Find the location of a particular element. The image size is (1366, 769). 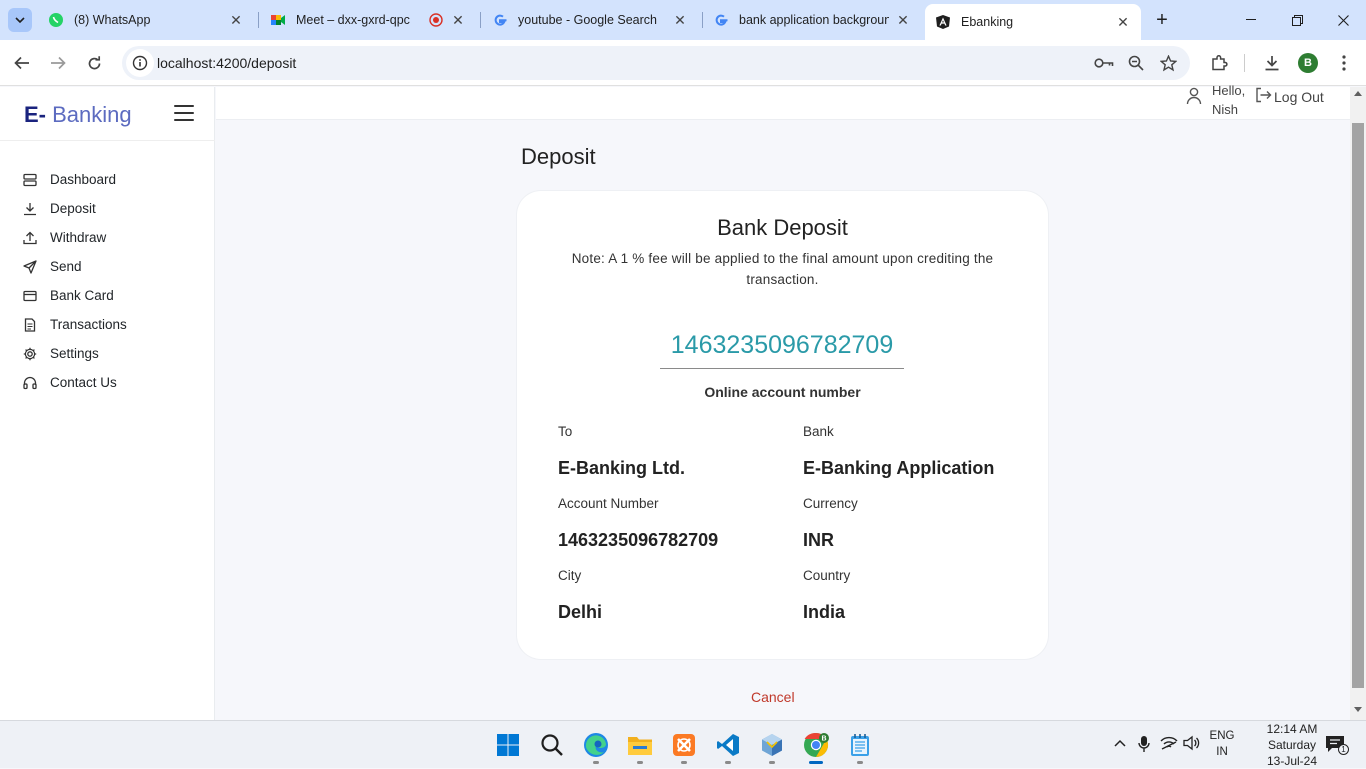

extensions-button is located at coordinates (1219, 63).